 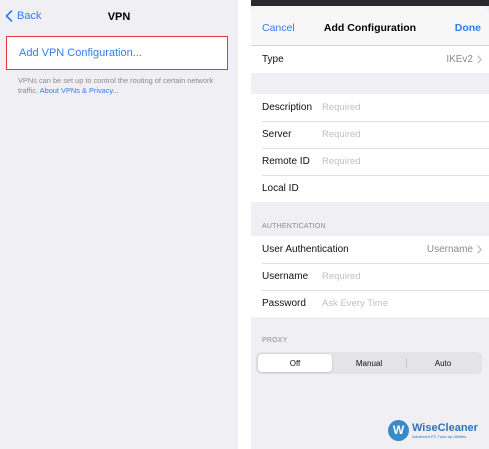 I want to click on description-label: Description, so click(x=287, y=107).